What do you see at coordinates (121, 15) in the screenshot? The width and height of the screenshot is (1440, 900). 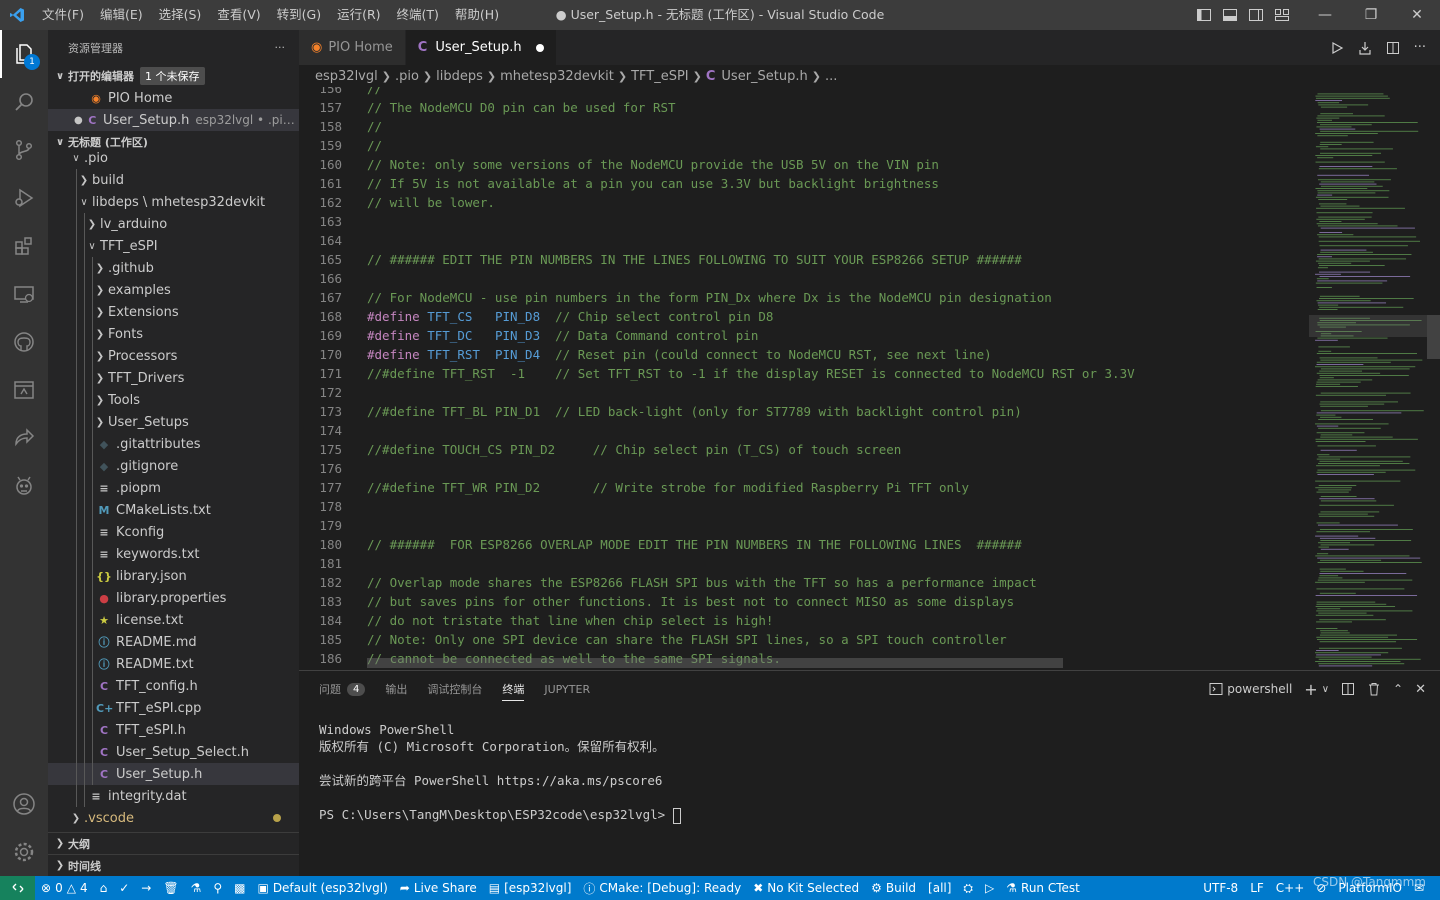 I see `menu-item: 编辑(E)` at bounding box center [121, 15].